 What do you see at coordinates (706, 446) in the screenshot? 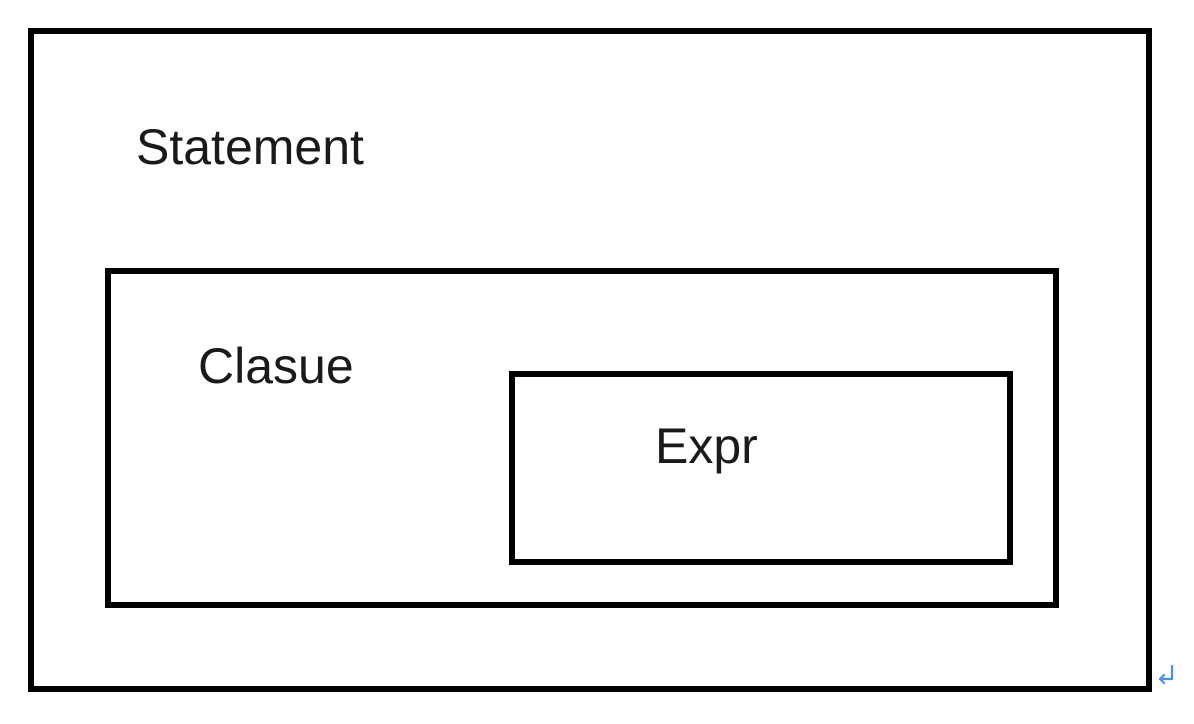
I see `expr-label: Expr` at bounding box center [706, 446].